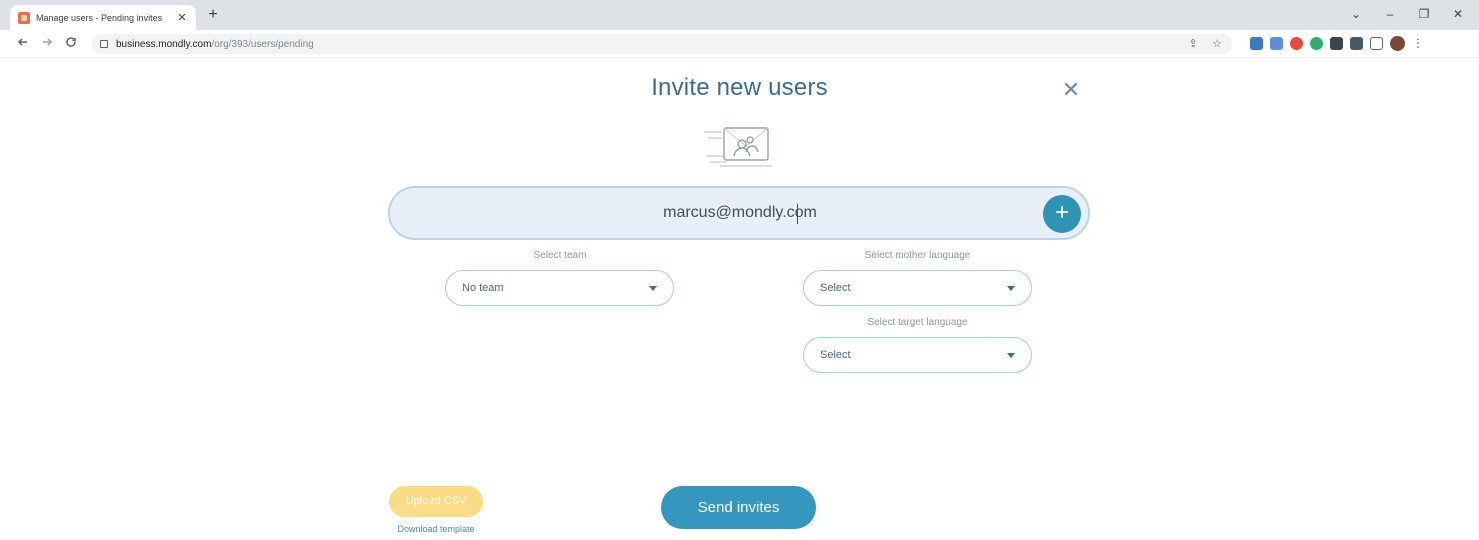 The width and height of the screenshot is (1479, 540). What do you see at coordinates (1424, 14) in the screenshot?
I see `restore-icon: ❐` at bounding box center [1424, 14].